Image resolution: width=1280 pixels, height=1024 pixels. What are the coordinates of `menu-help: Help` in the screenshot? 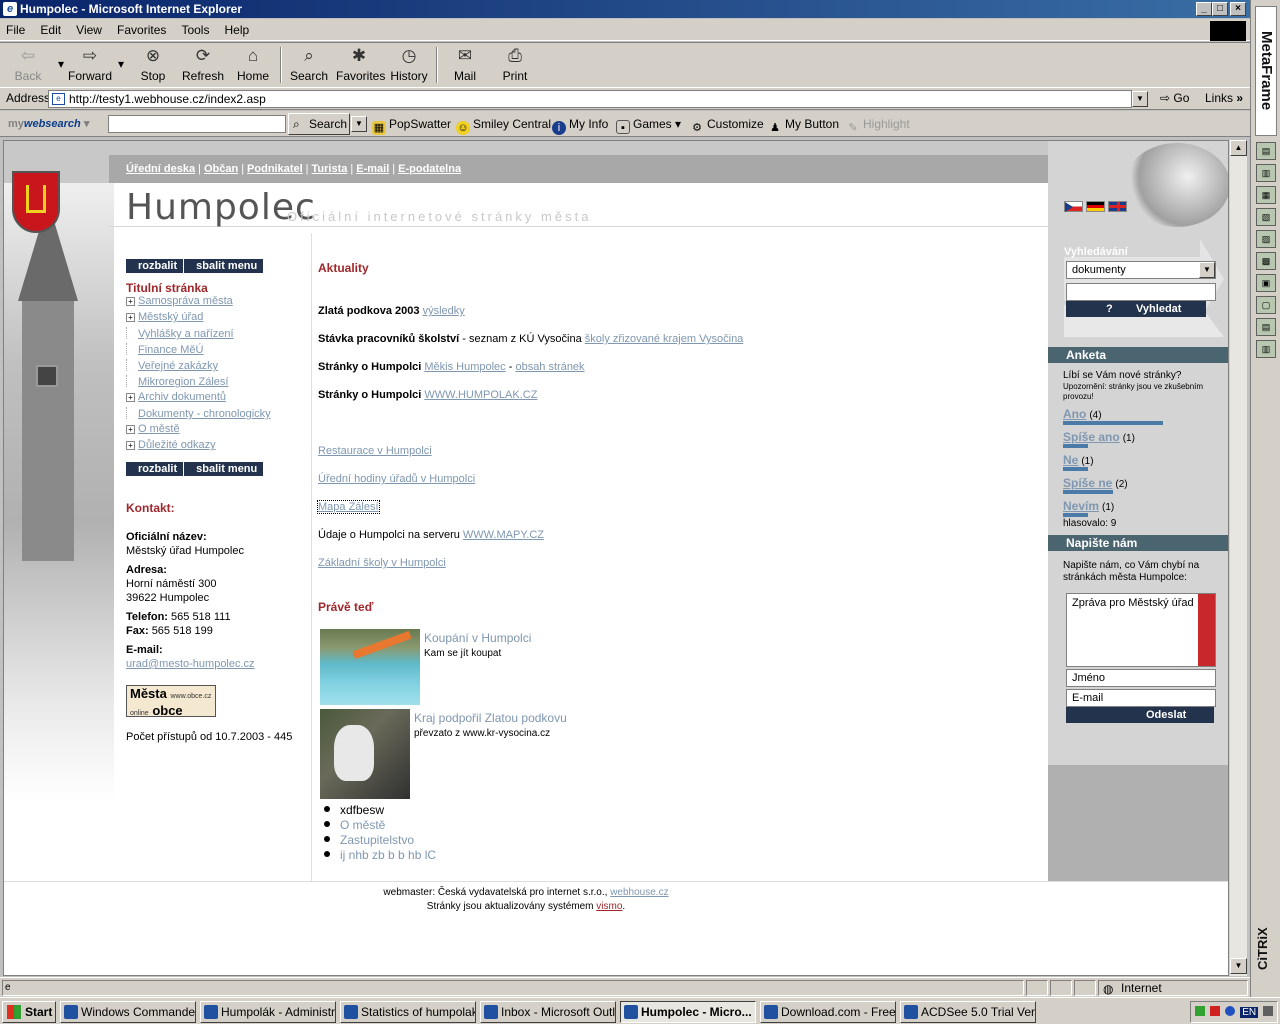 It's located at (237, 30).